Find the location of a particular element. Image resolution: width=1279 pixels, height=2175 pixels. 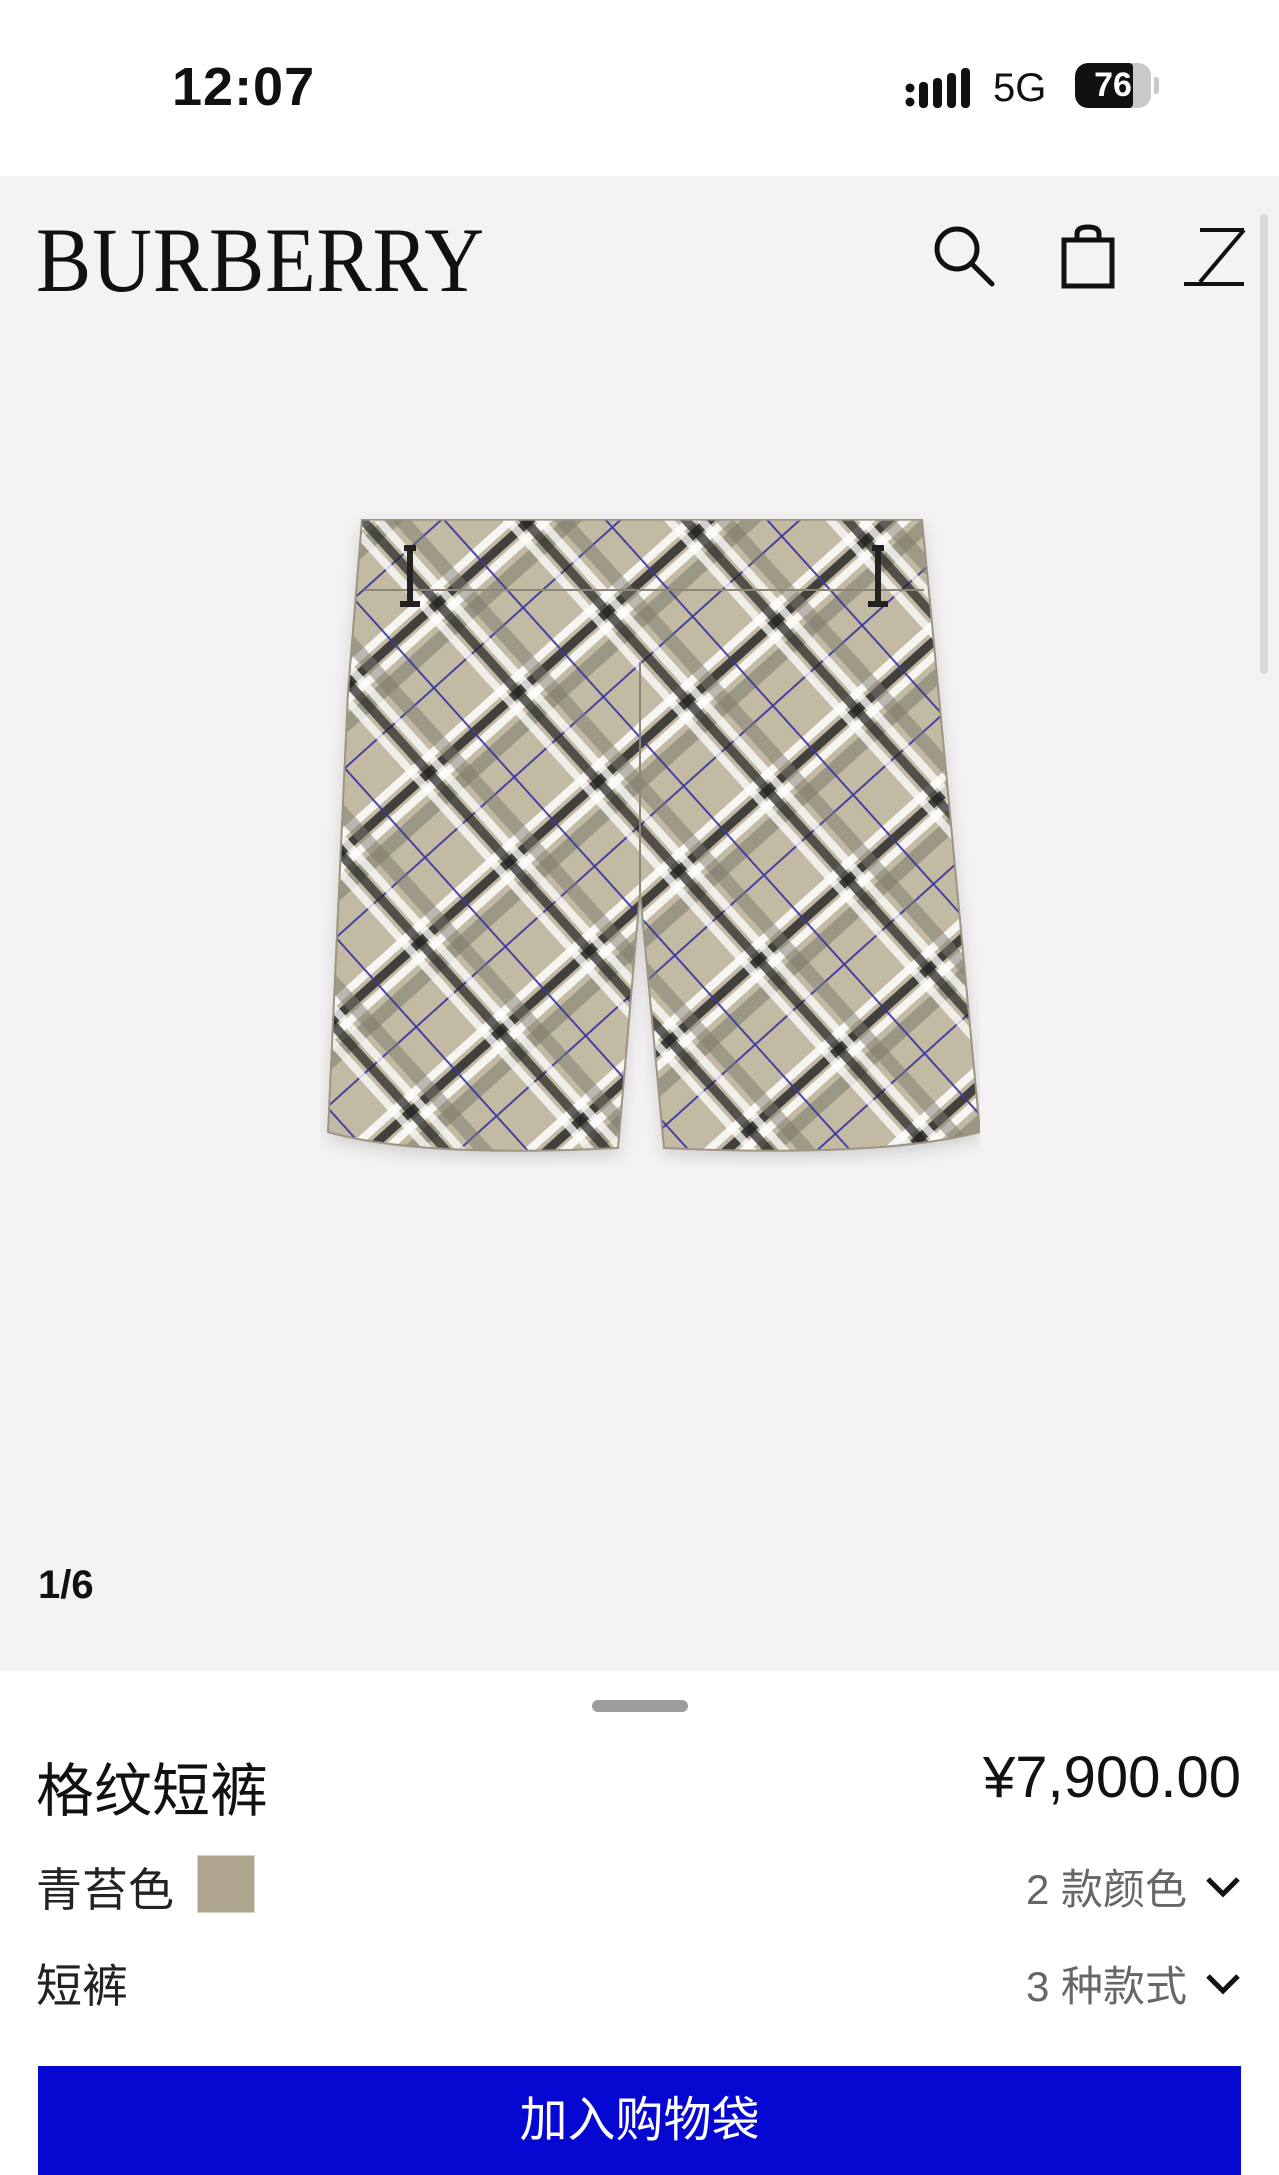

search-icon is located at coordinates (963, 255).